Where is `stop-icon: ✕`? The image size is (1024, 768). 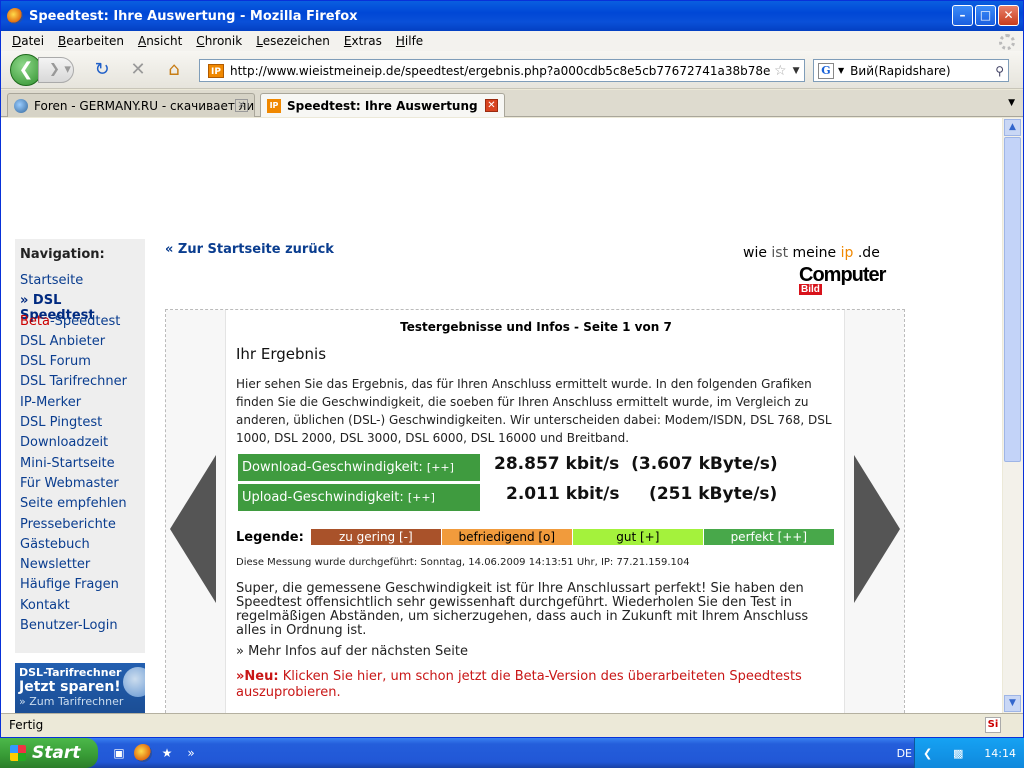
stop-icon: ✕ is located at coordinates (138, 70).